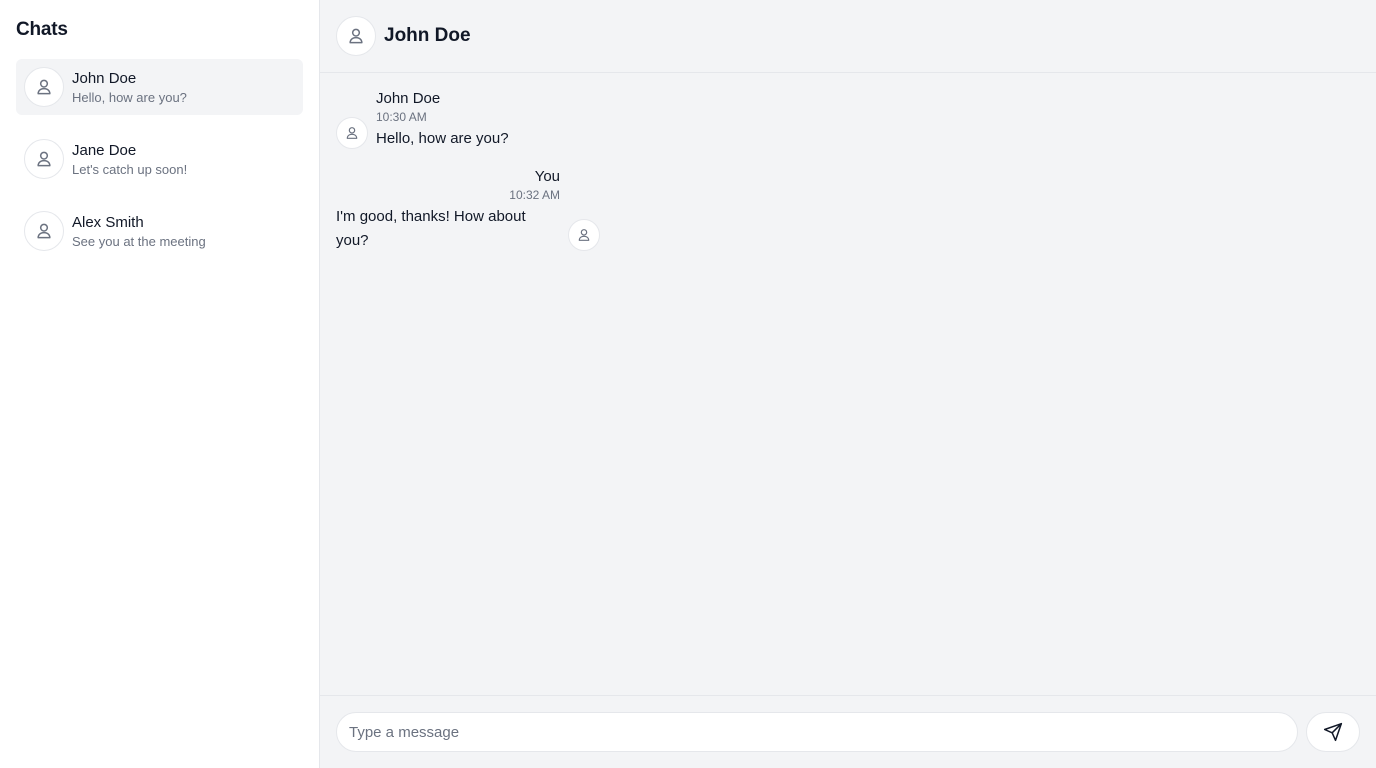 This screenshot has width=1376, height=768. I want to click on message-time: 10:30 AM, so click(401, 117).